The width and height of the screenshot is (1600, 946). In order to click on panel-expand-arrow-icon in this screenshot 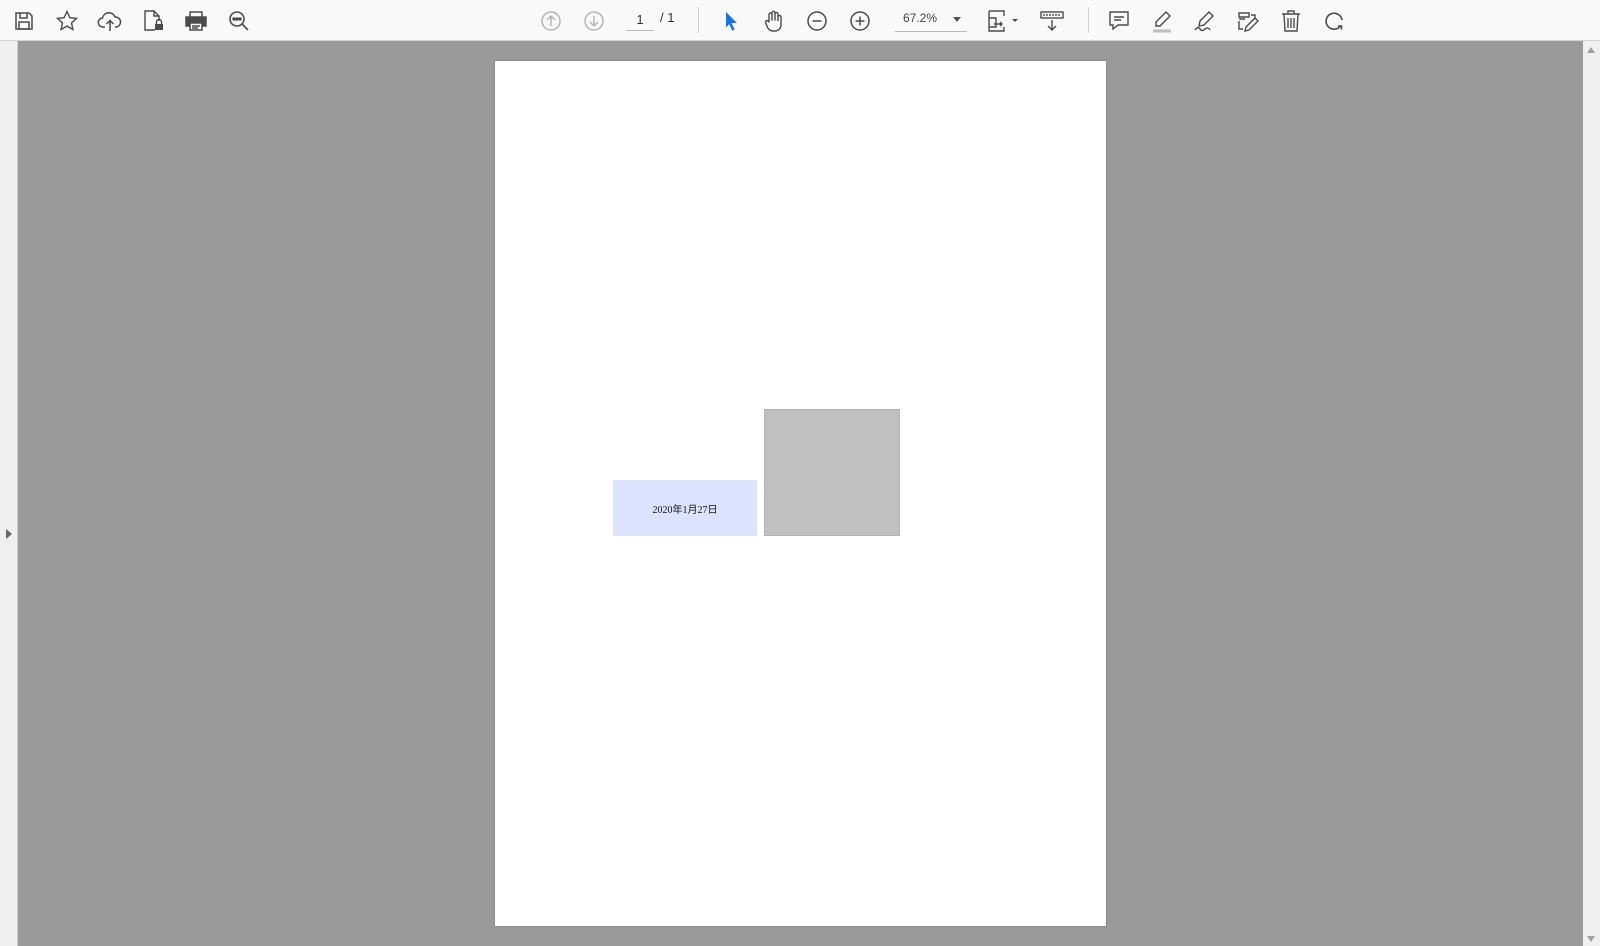, I will do `click(9, 534)`.